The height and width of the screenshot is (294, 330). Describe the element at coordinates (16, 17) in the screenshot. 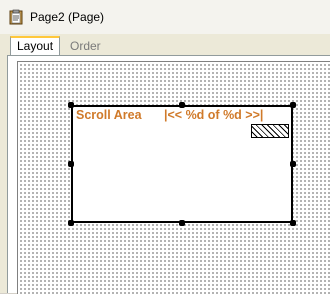

I see `clipboard-page-icon` at that location.